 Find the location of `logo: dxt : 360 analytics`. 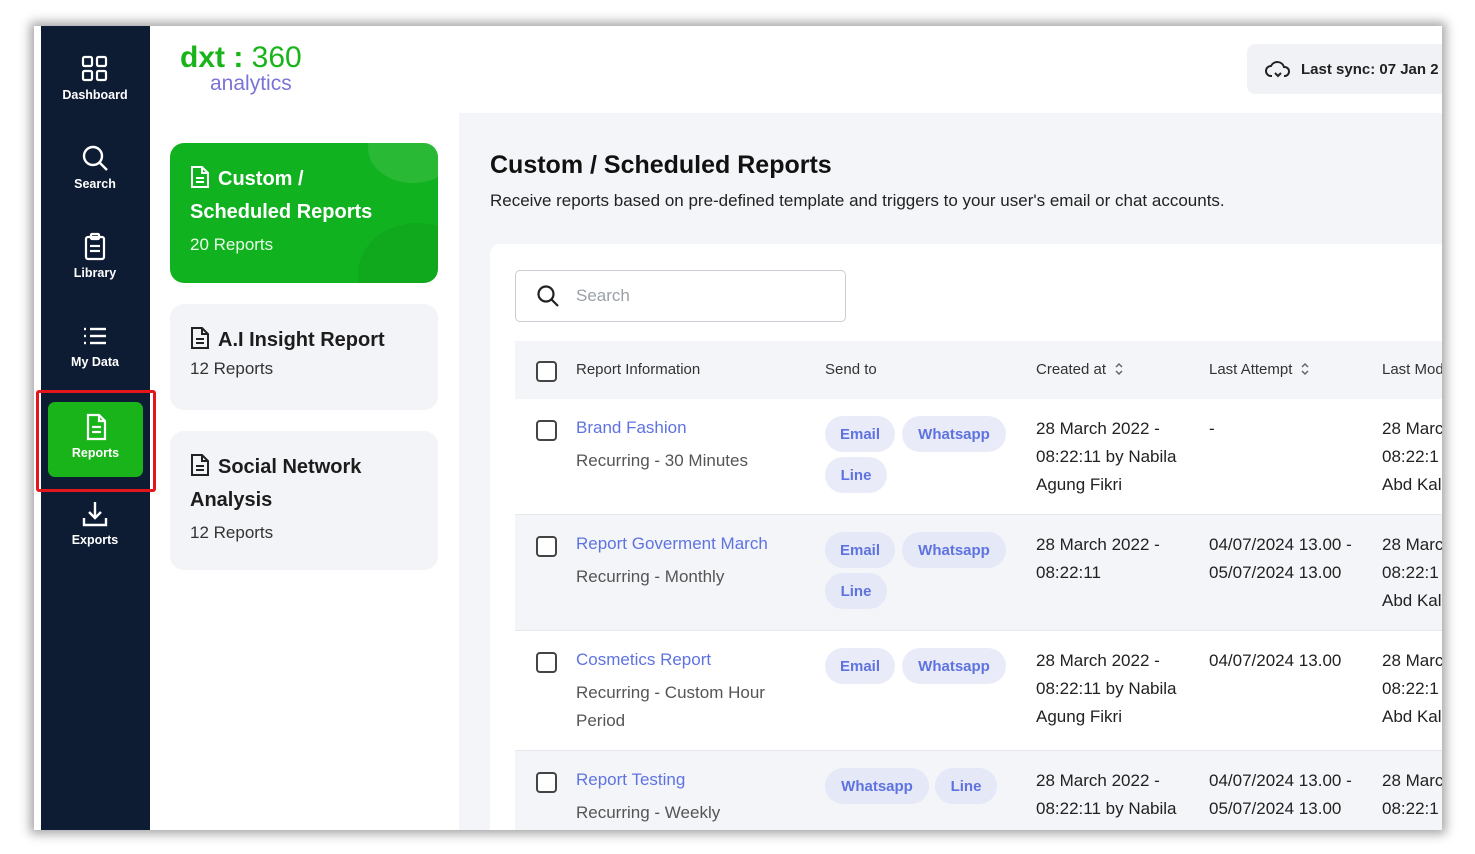

logo: dxt : 360 analytics is located at coordinates (241, 68).